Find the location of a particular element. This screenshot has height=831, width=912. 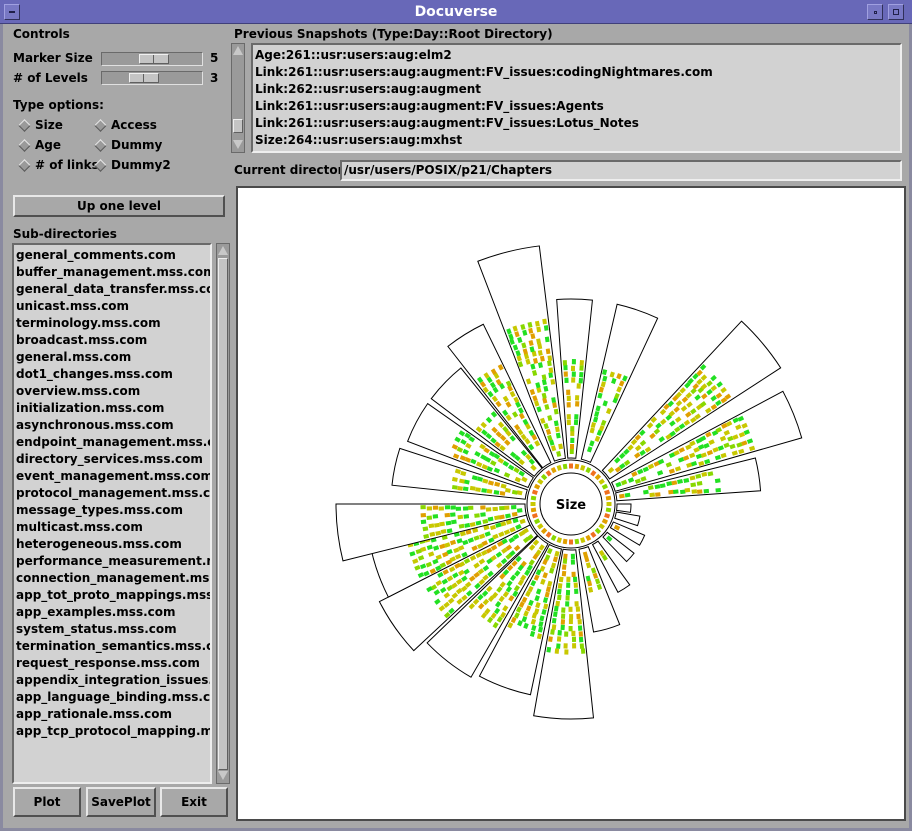

marker-size-slider is located at coordinates (152, 59).